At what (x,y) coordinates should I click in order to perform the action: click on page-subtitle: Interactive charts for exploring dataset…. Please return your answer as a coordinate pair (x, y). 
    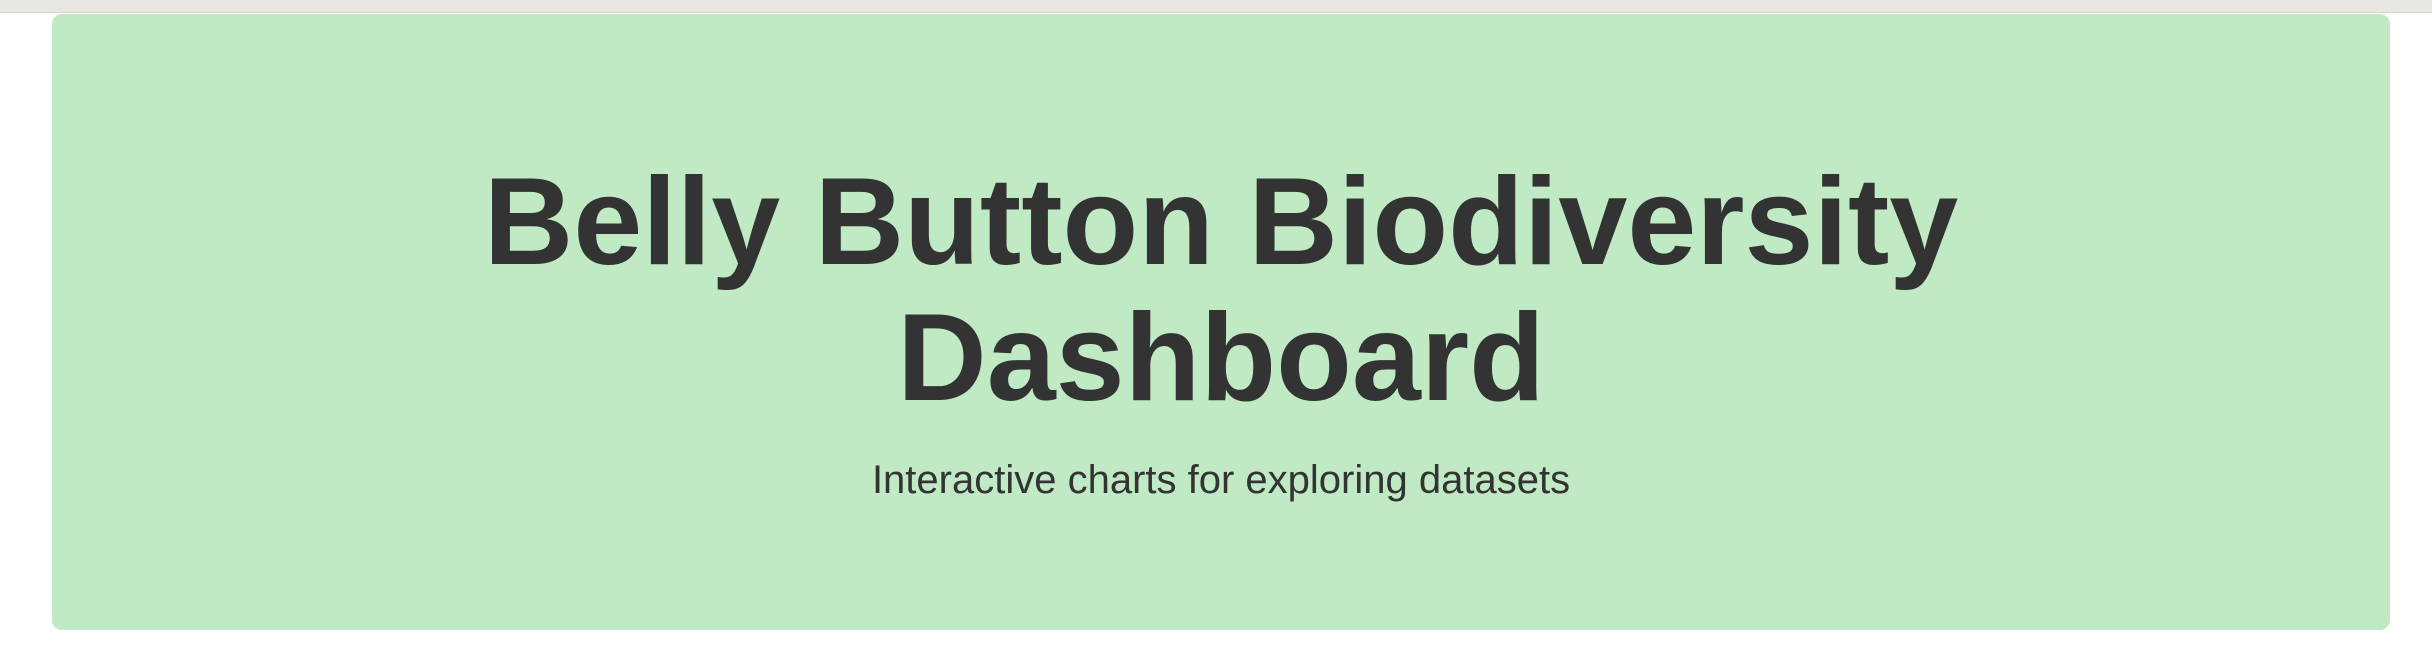
    Looking at the image, I should click on (1221, 480).